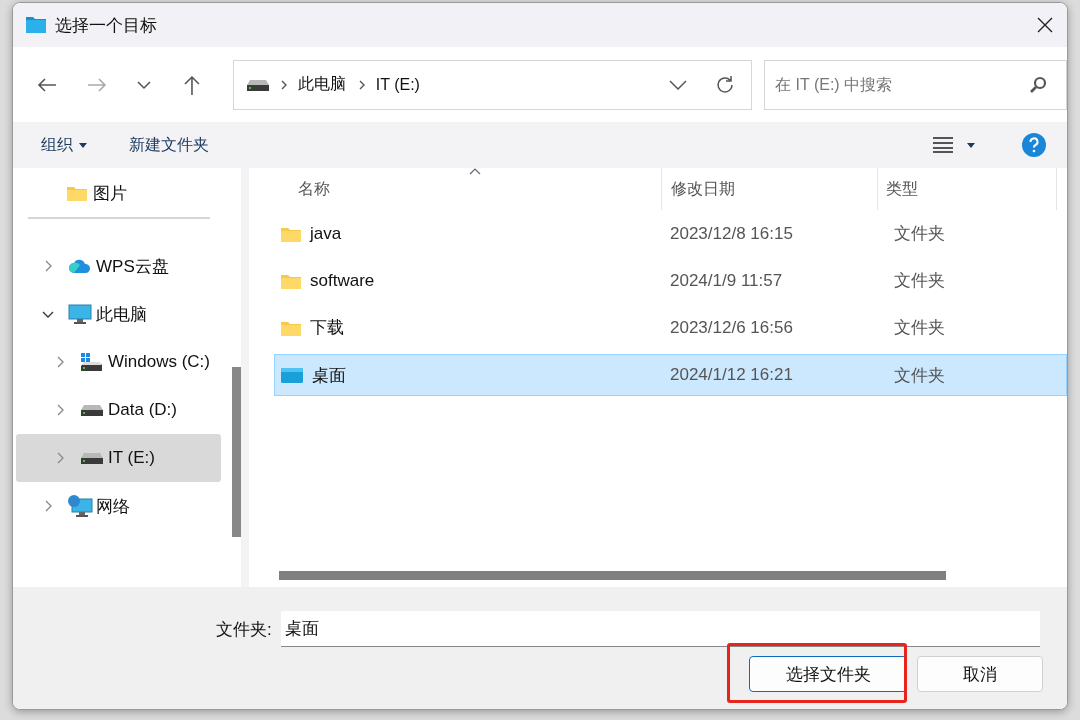  Describe the element at coordinates (725, 84) in the screenshot. I see `refresh-icon` at that location.